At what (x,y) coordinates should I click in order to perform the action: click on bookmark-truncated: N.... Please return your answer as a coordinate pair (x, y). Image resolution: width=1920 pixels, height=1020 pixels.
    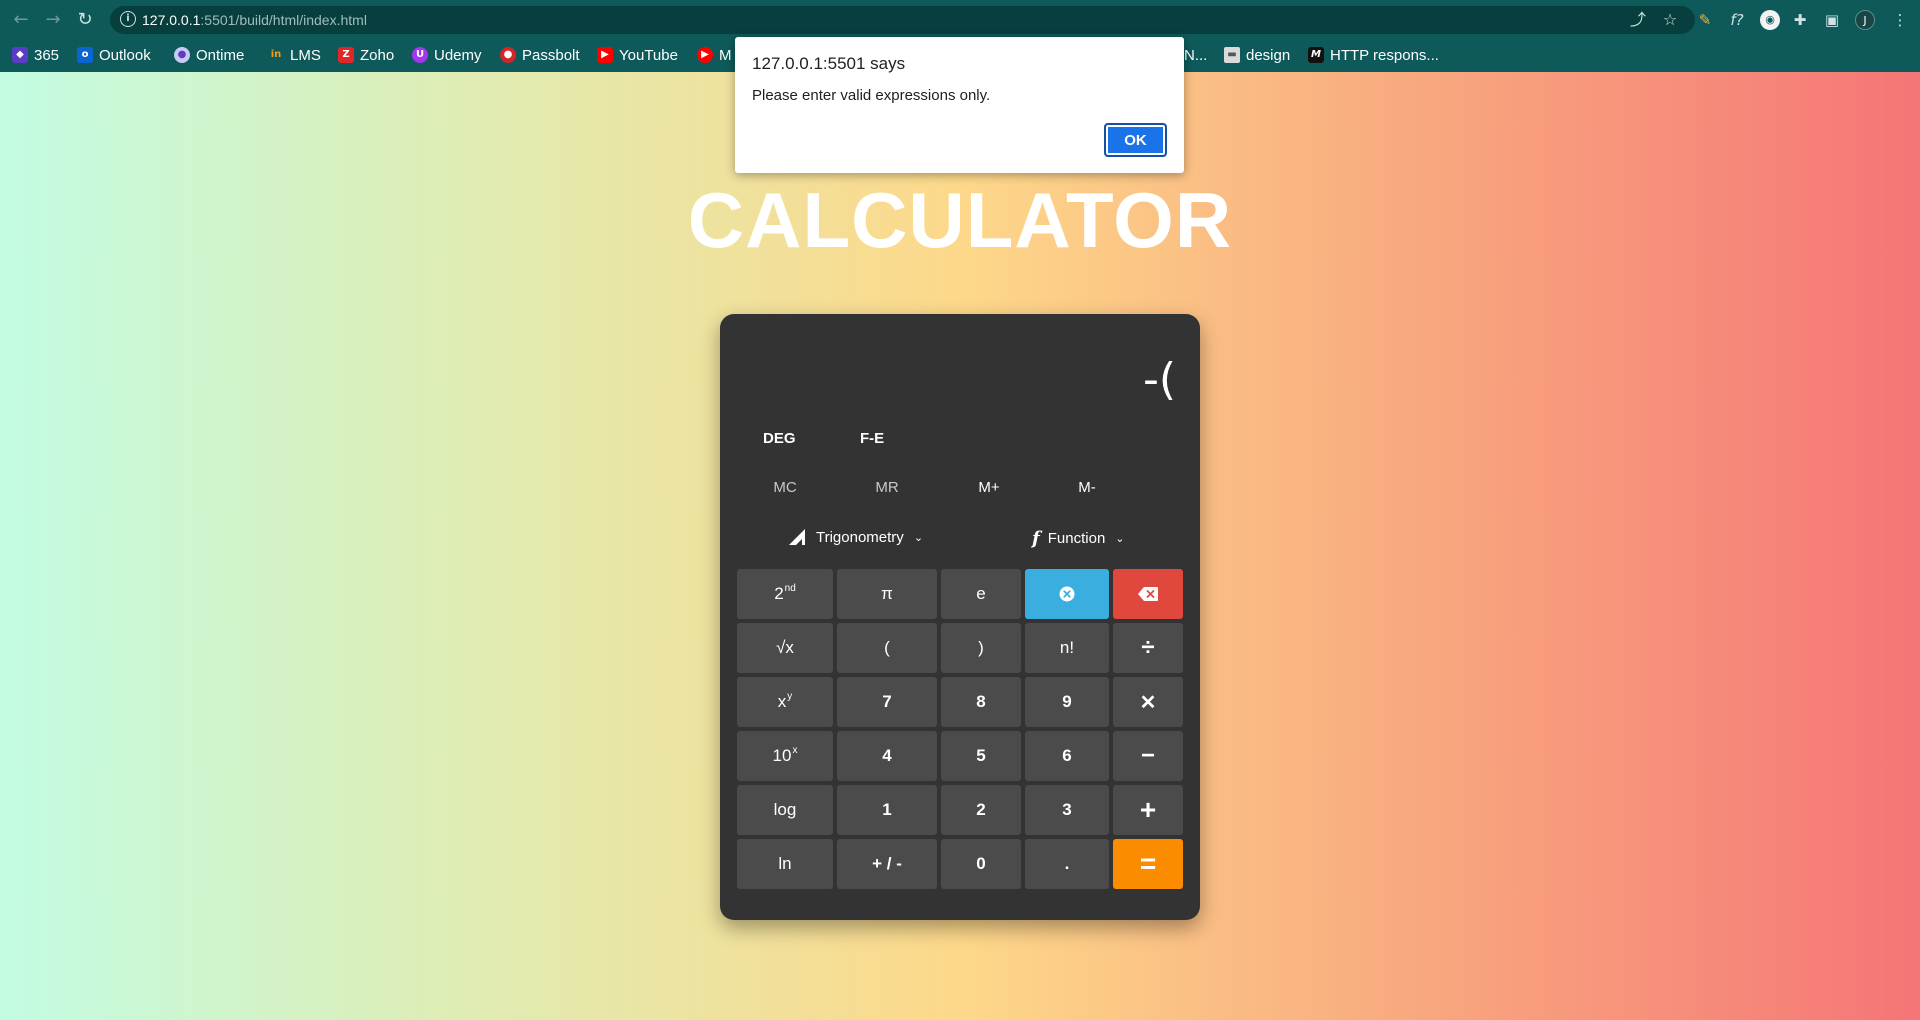
    Looking at the image, I should click on (1195, 55).